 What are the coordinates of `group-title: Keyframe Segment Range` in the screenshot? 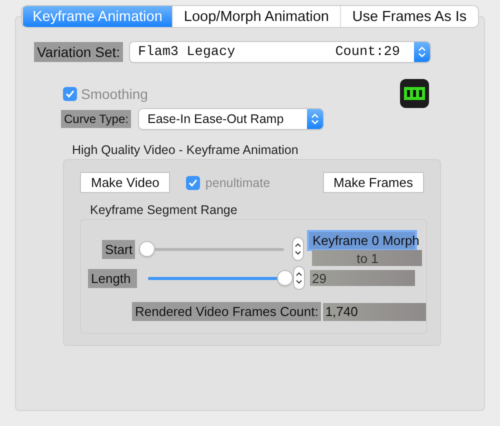 It's located at (164, 210).